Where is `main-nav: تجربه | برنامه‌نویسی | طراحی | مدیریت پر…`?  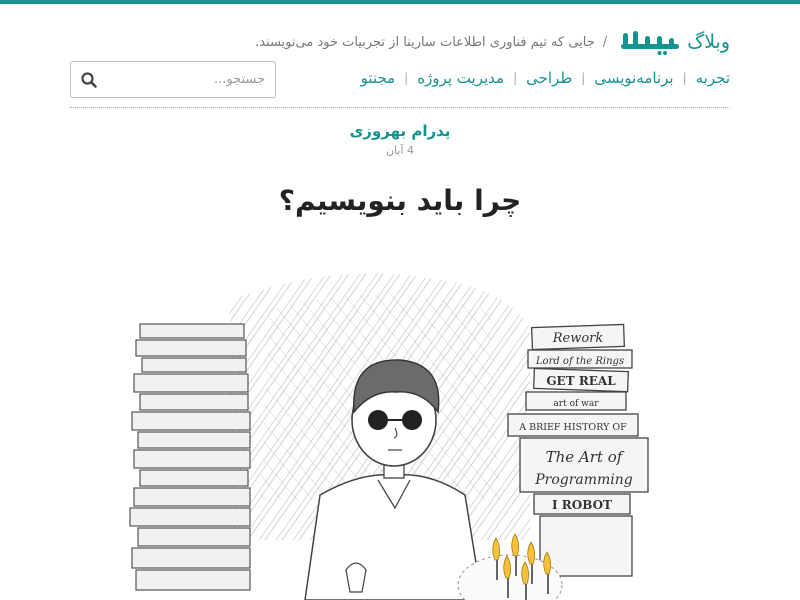
main-nav: تجربه | برنامه‌نویسی | طراحی | مدیریت پر… is located at coordinates (545, 78).